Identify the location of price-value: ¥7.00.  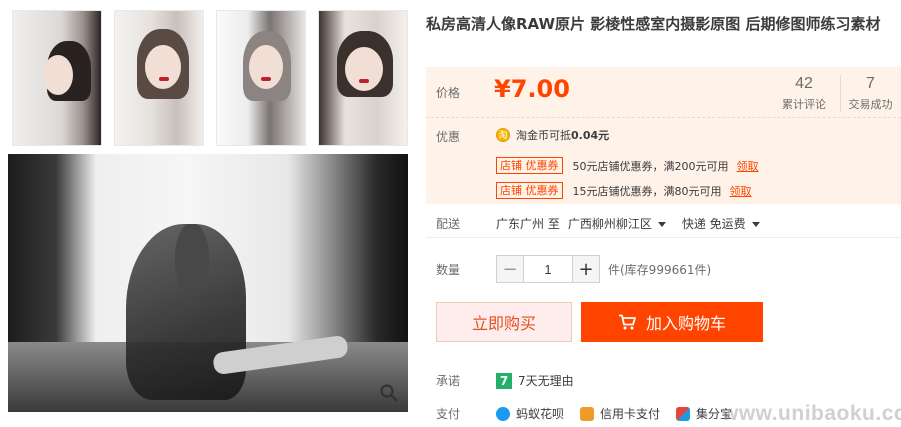
(532, 89).